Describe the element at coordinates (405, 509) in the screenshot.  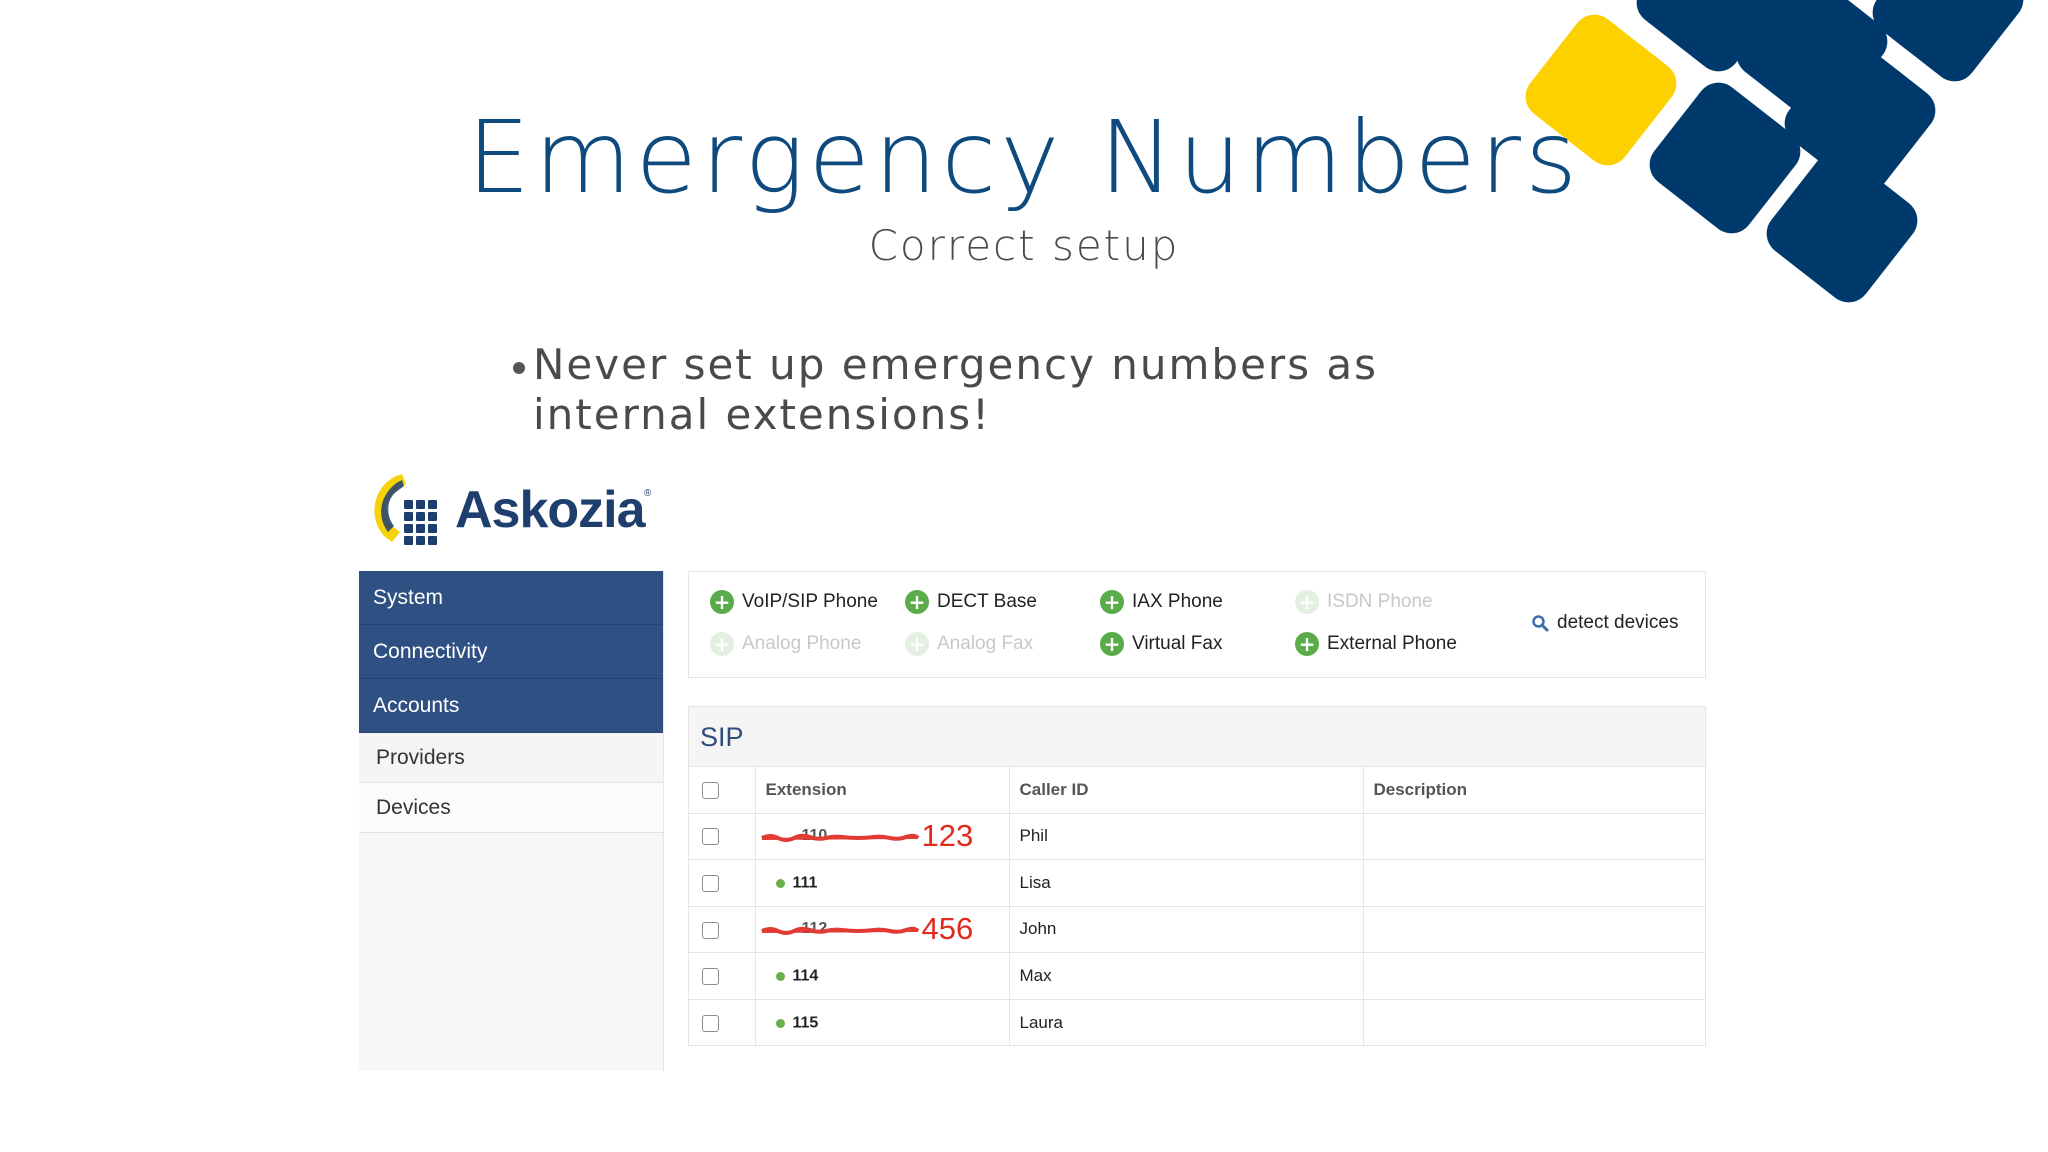
I see `phone-handset-icon` at that location.